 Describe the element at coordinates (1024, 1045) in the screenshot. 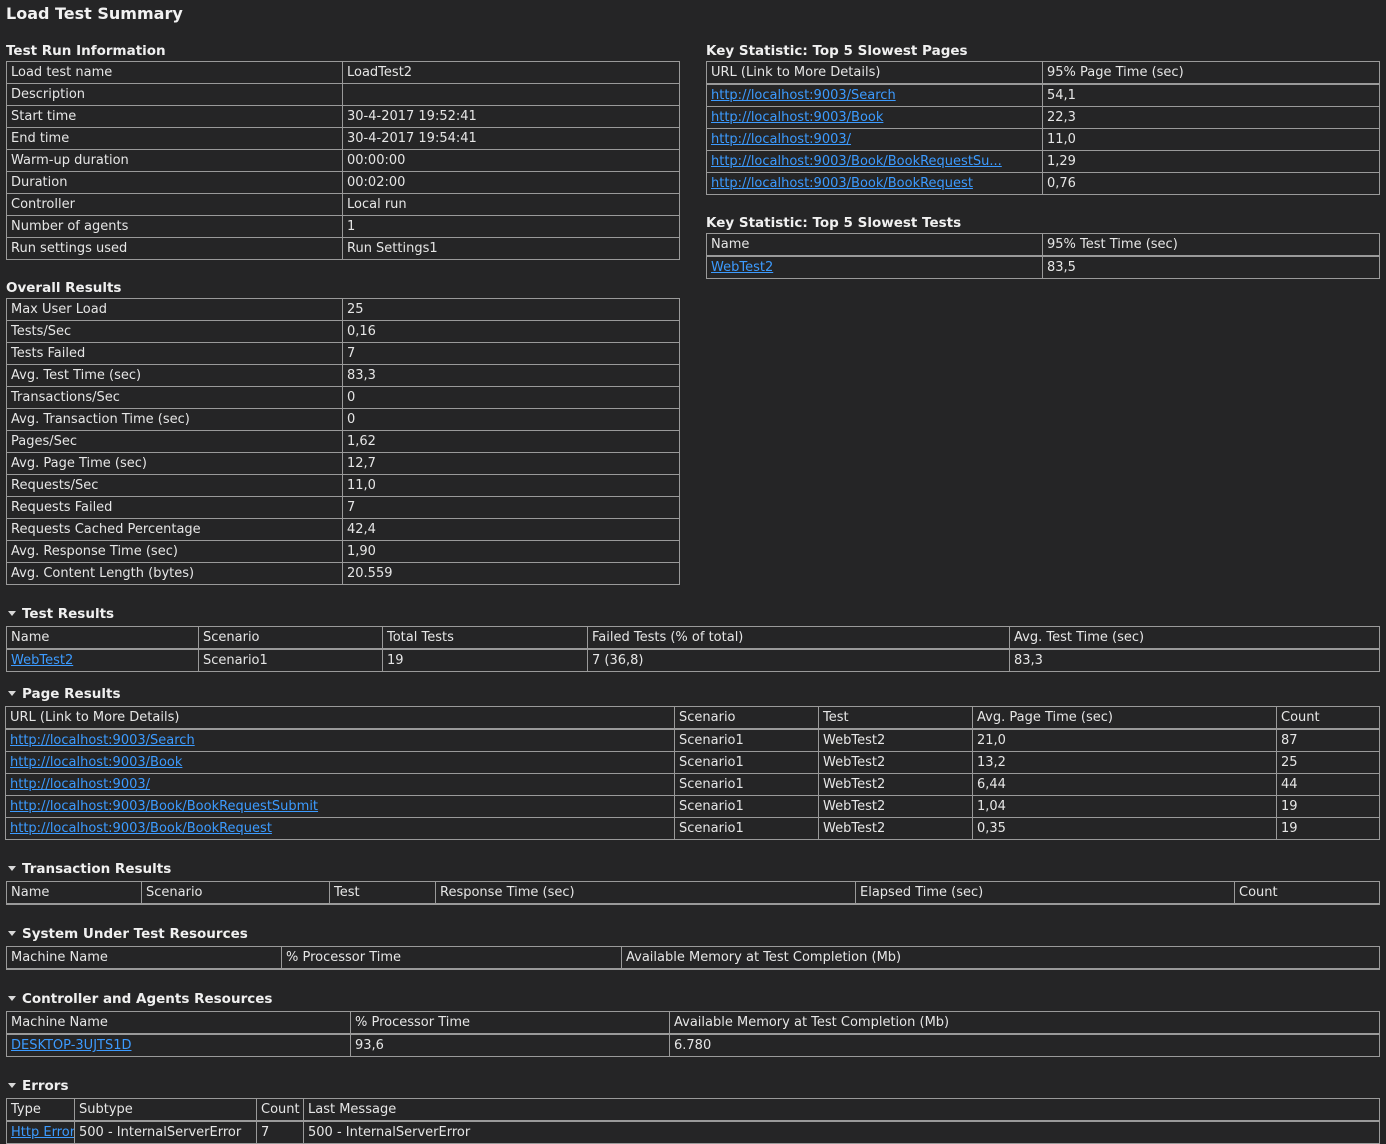

I see `table-cell: 6.780` at that location.